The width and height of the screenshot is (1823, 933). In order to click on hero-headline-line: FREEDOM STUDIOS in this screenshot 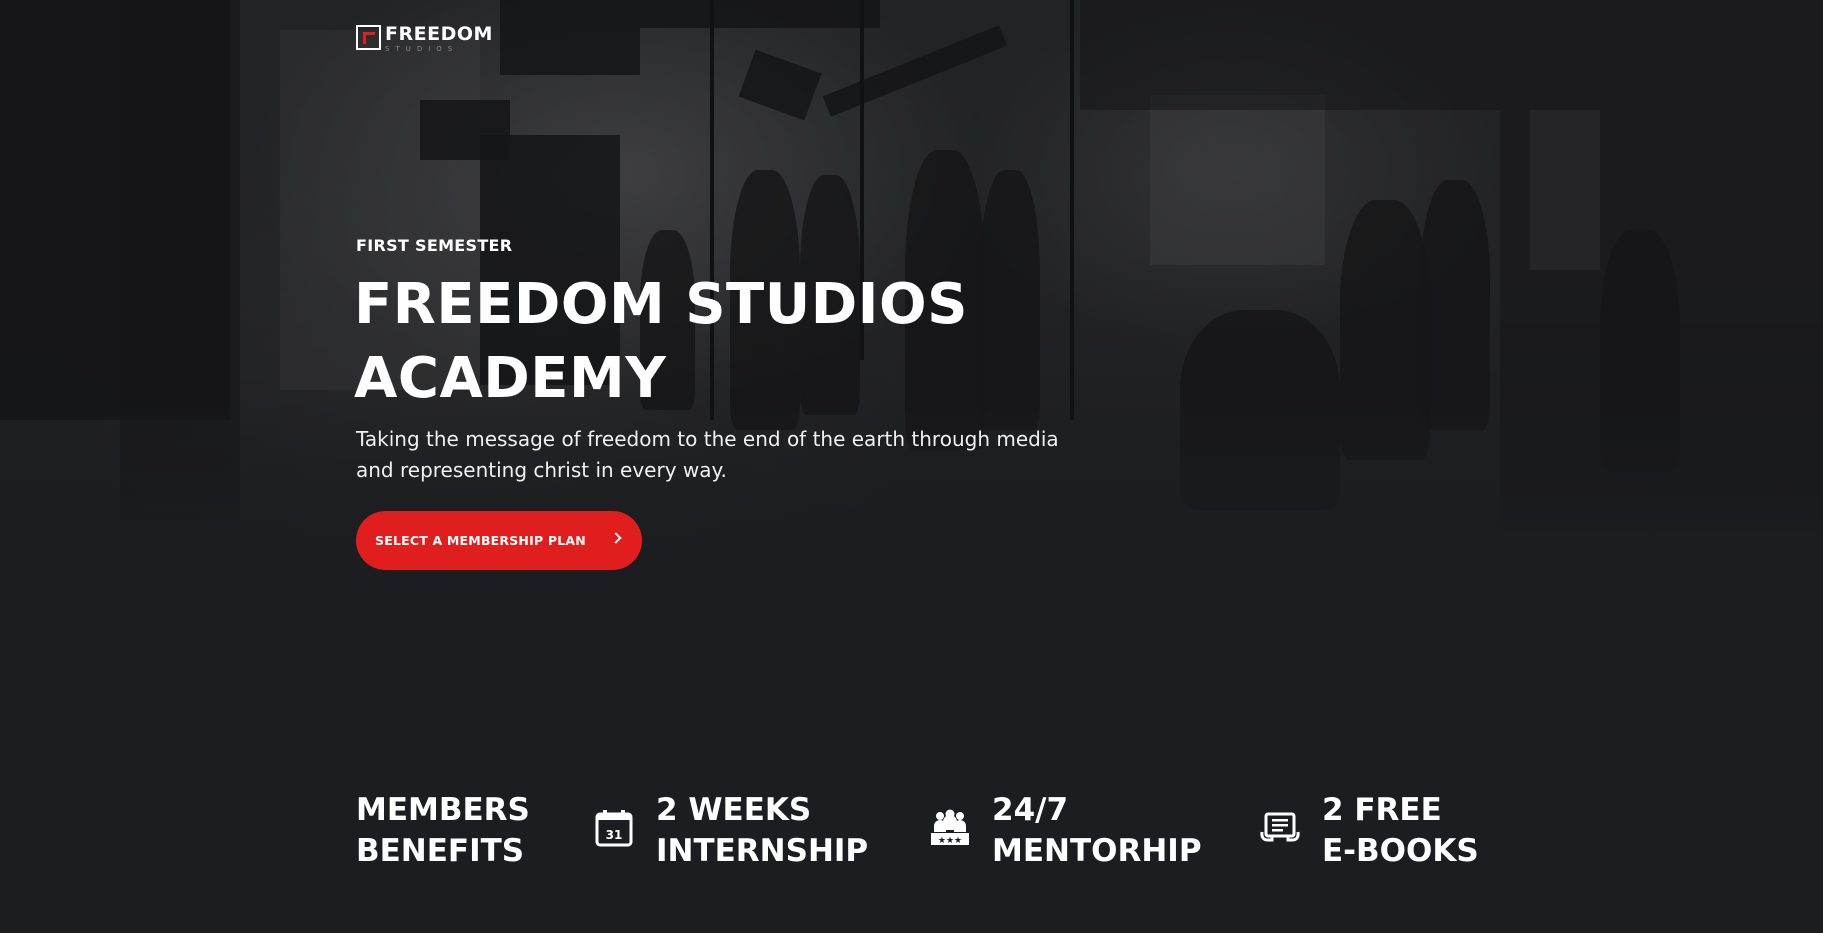, I will do `click(661, 304)`.